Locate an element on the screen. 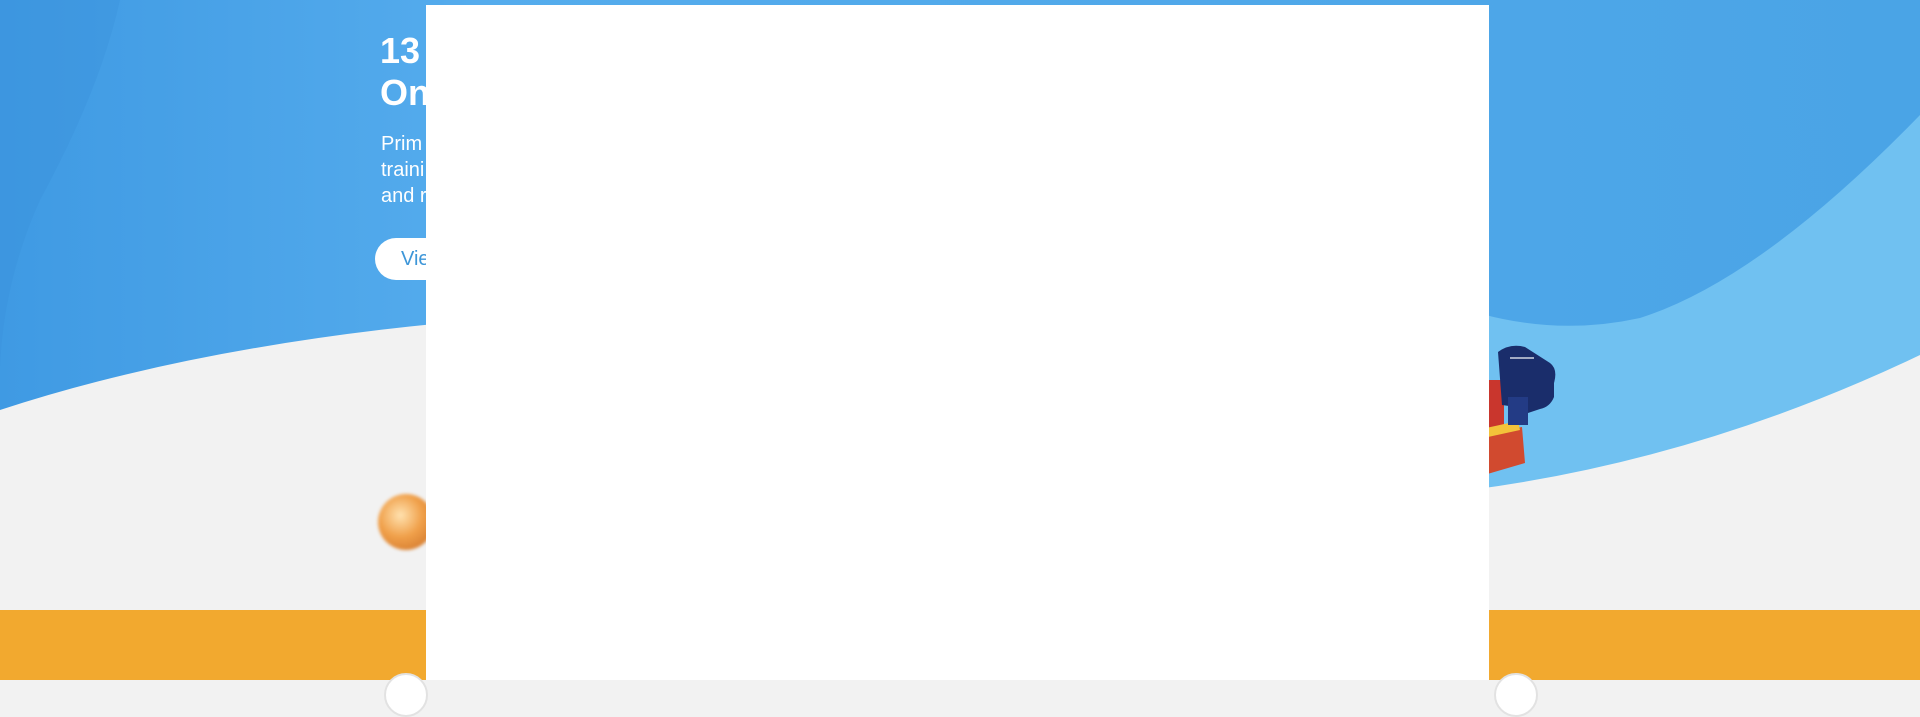 This screenshot has height=717, width=1920. hero-title-line-1: 13 is located at coordinates (400, 50).